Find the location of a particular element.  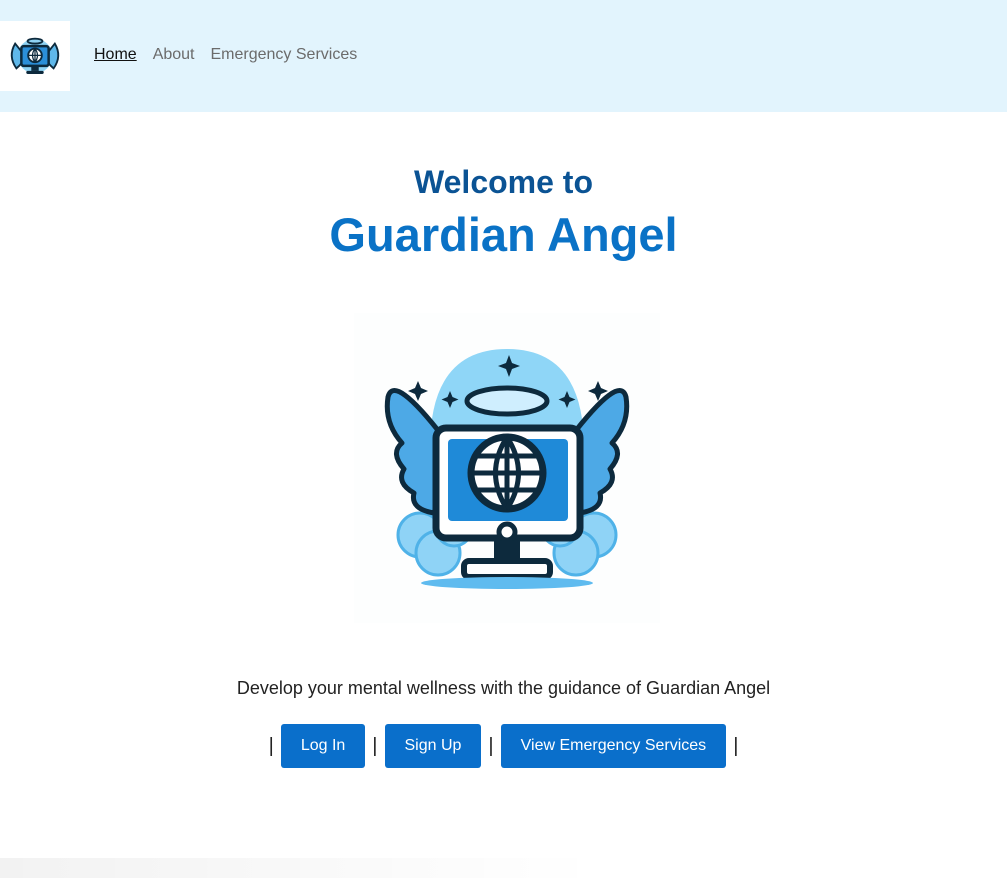

bottom-shadow is located at coordinates (300, 868).